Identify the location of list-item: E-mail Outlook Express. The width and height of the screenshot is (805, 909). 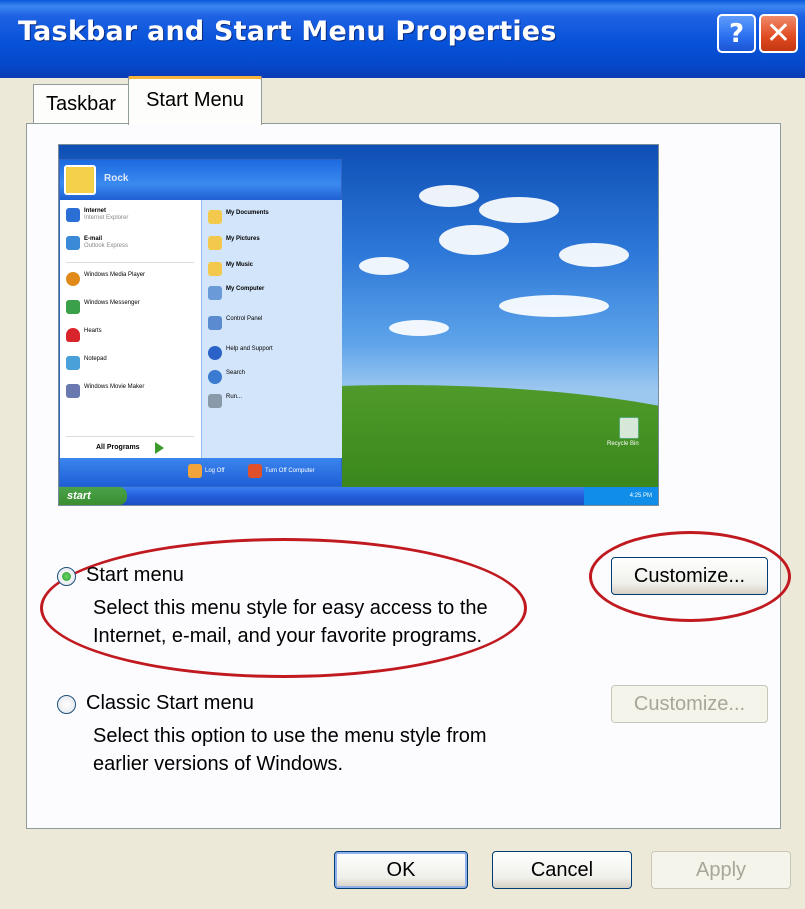
(97, 243).